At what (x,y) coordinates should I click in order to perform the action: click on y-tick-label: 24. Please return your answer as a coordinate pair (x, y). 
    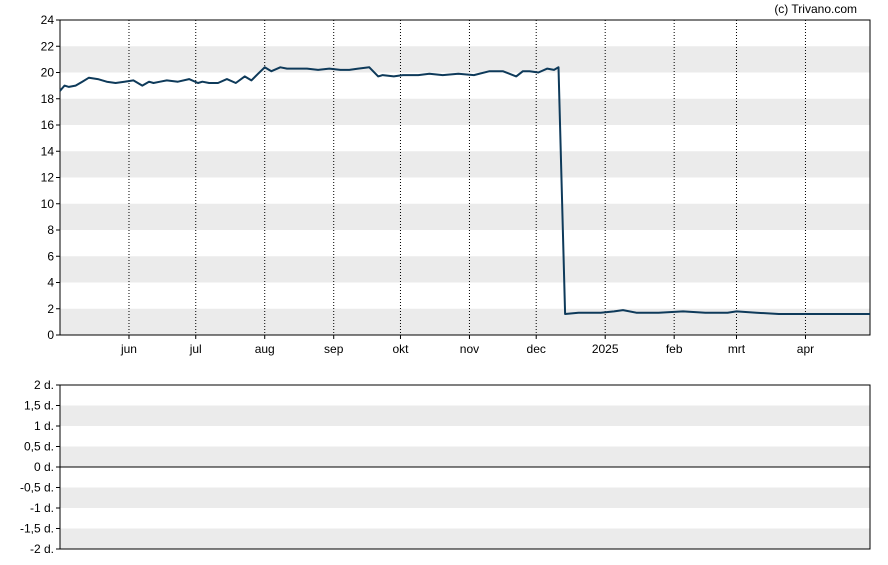
    Looking at the image, I should click on (48, 20).